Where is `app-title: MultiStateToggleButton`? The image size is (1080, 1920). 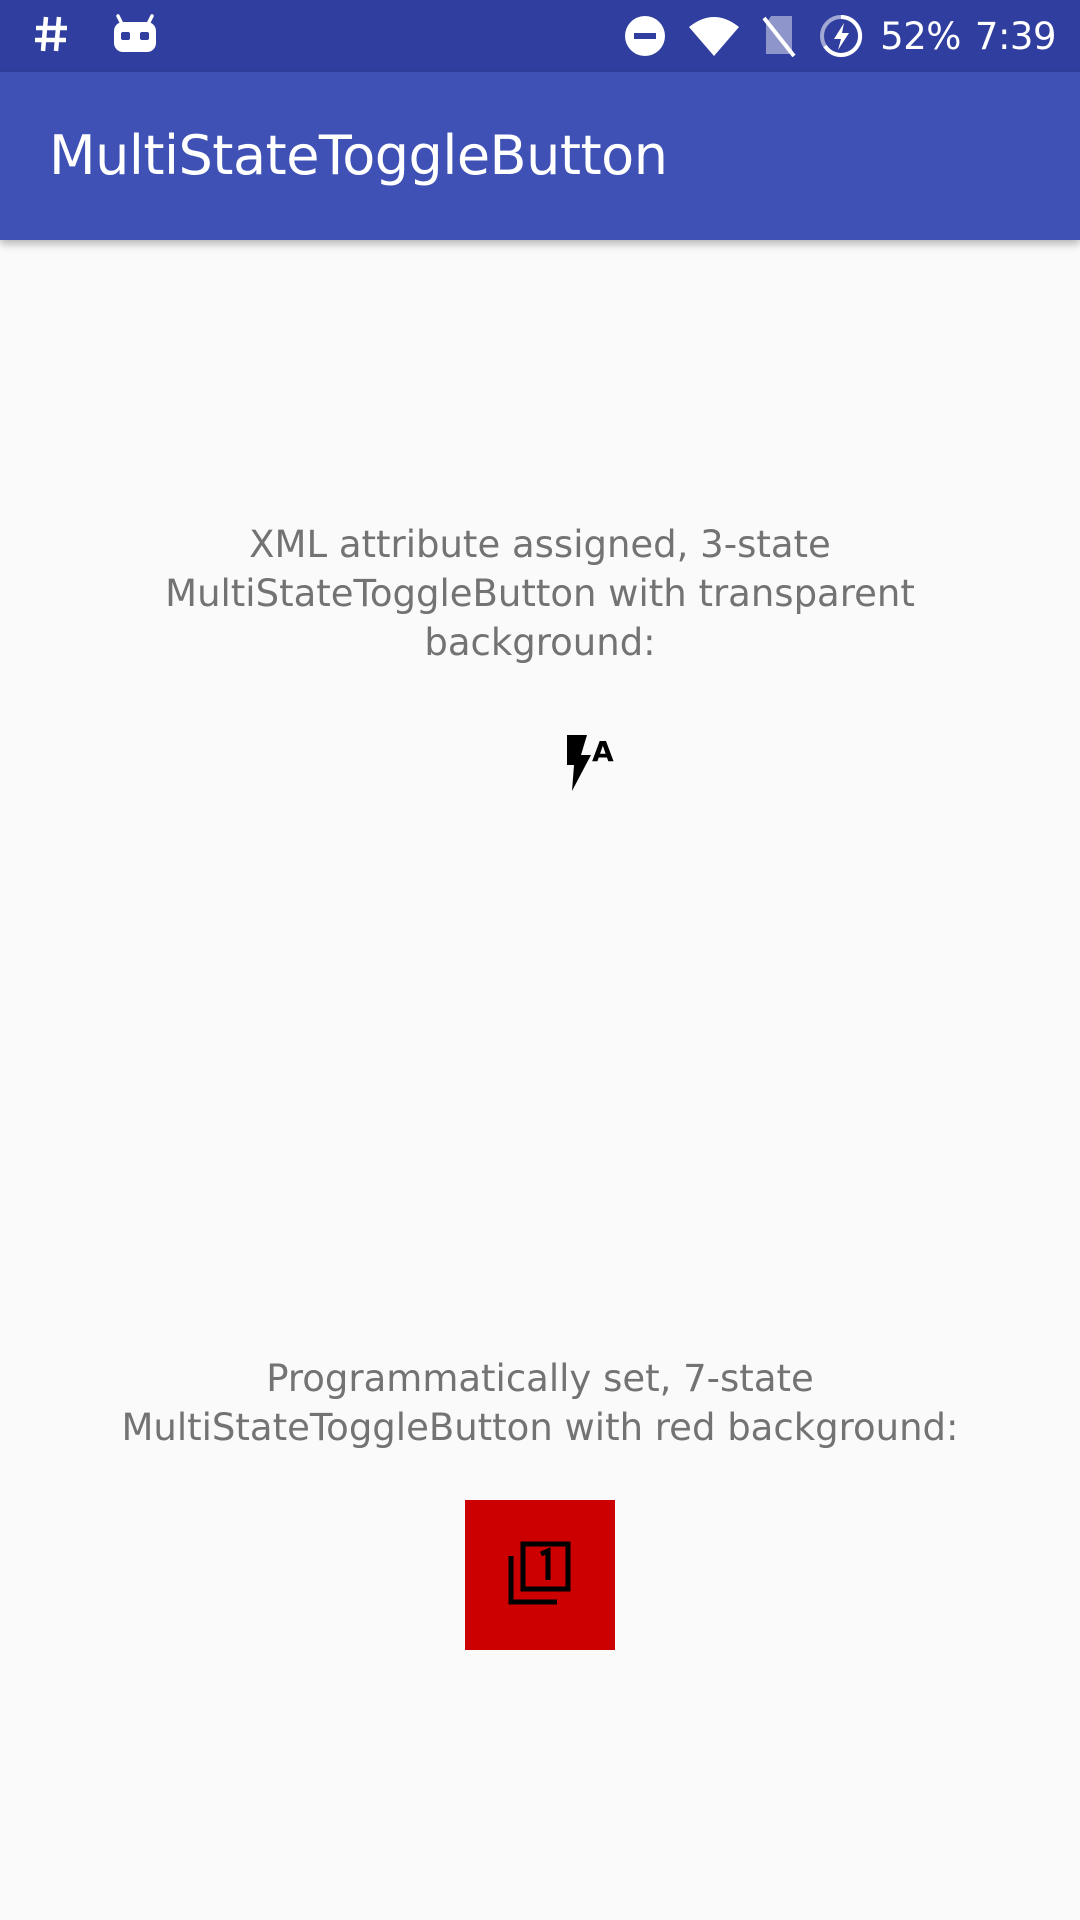
app-title: MultiStateToggleButton is located at coordinates (358, 155).